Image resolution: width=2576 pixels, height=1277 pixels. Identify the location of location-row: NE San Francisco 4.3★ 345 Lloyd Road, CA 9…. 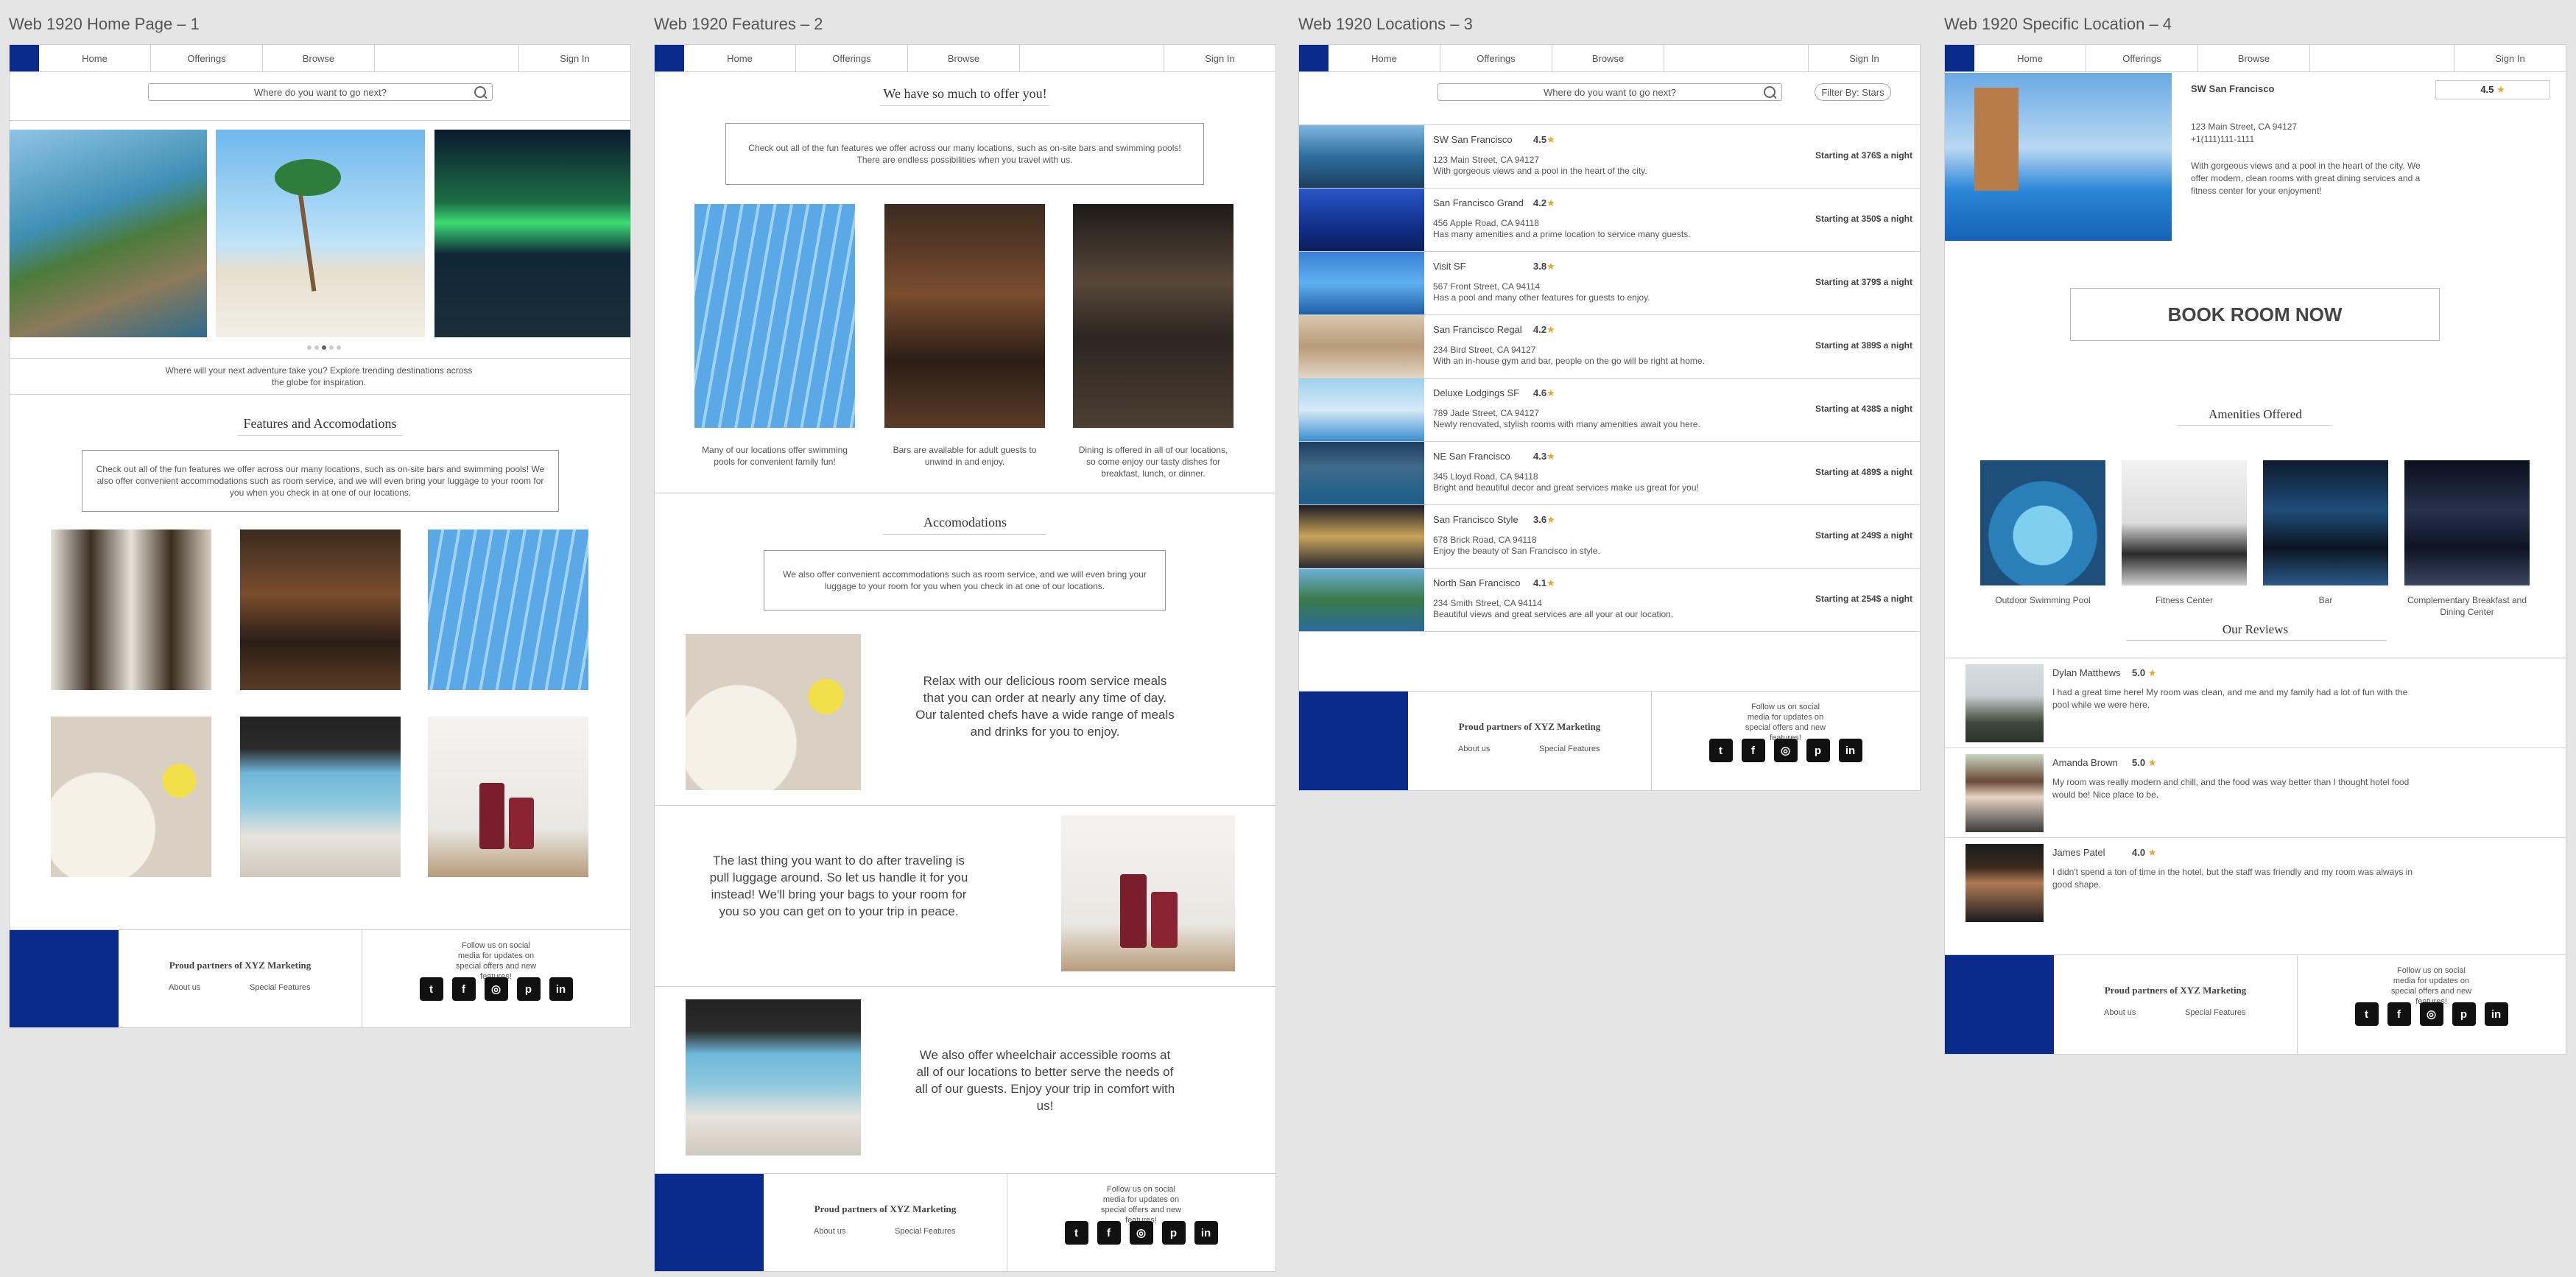
(1609, 474).